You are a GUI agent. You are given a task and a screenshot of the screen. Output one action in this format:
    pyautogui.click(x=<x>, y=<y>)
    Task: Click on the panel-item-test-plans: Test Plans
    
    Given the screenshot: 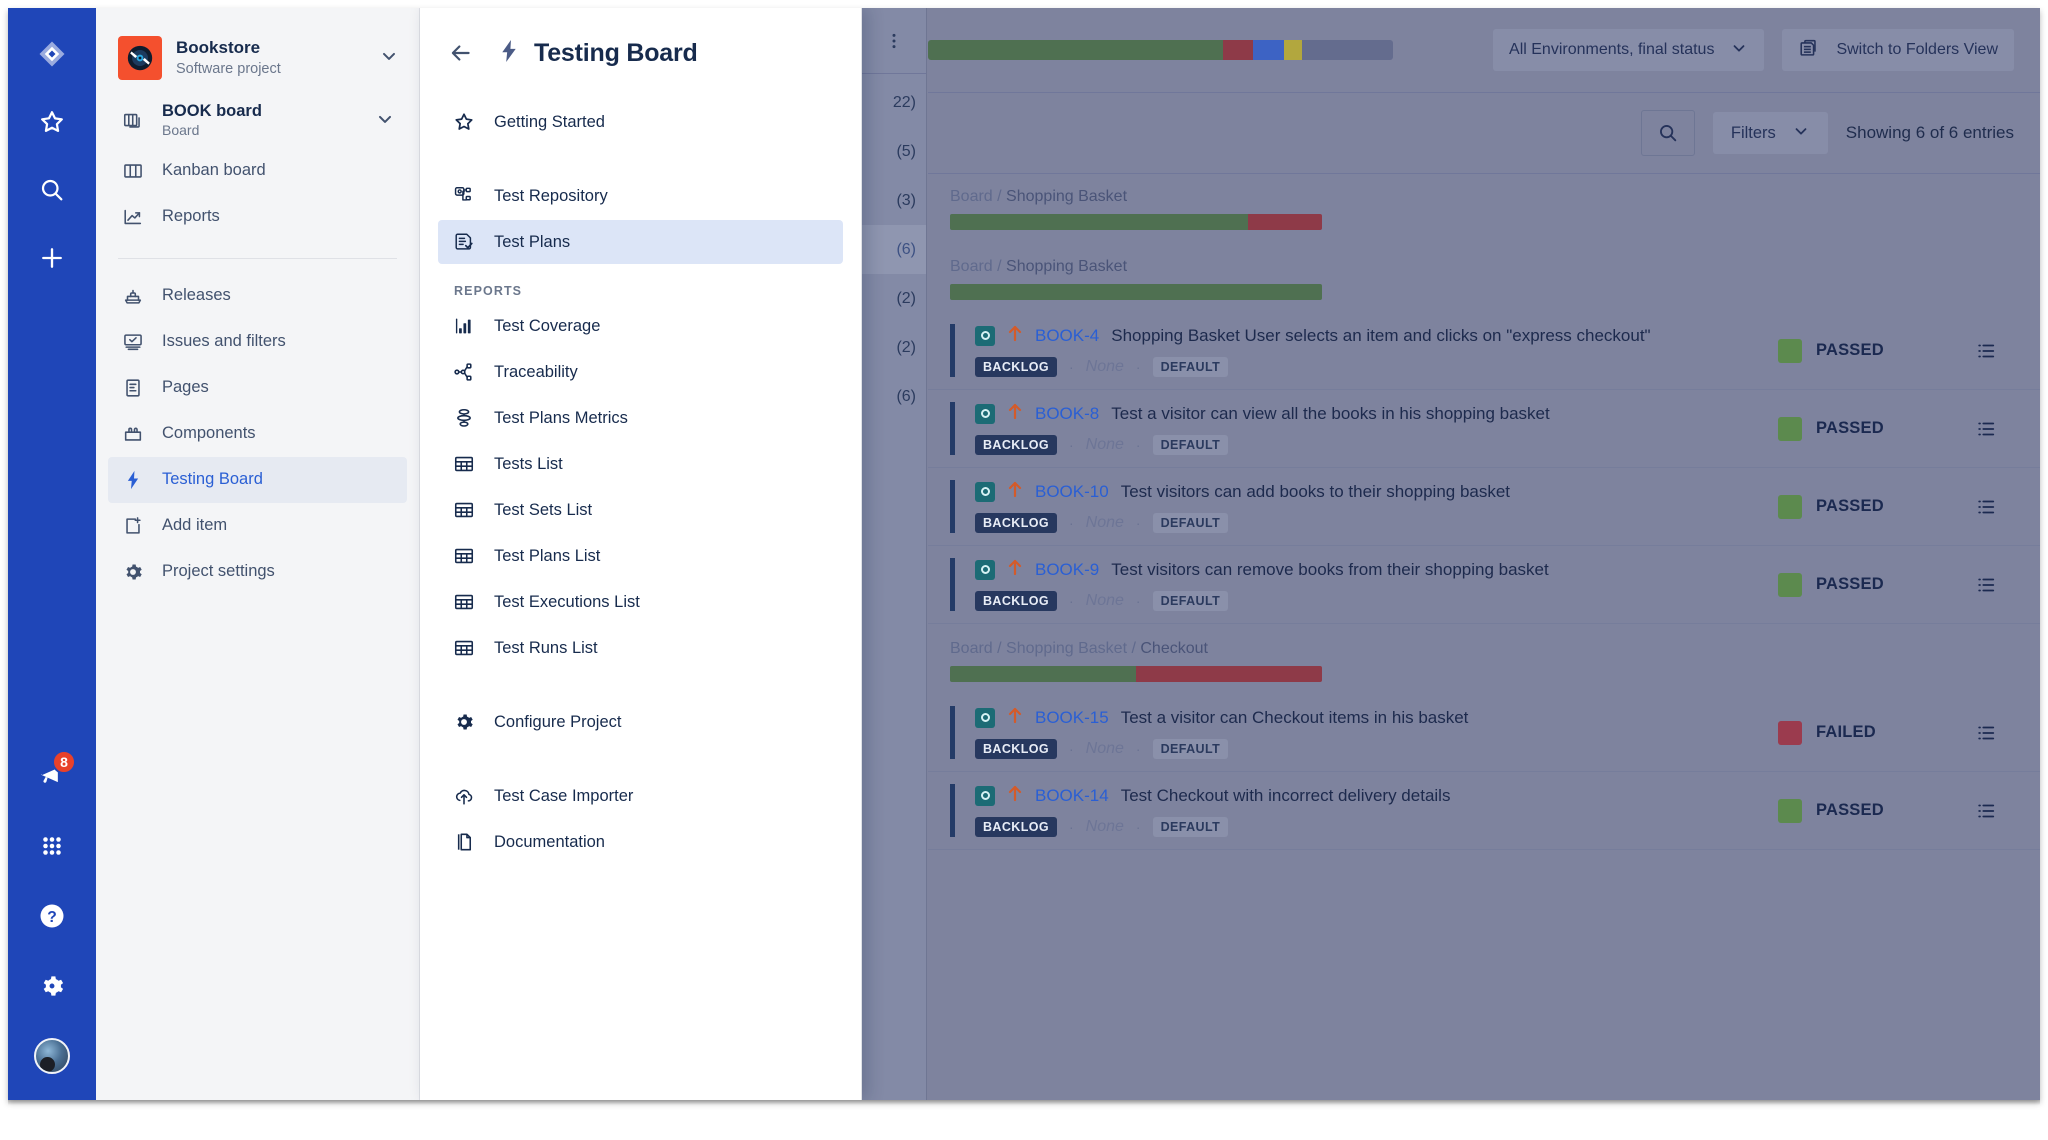 What is the action you would take?
    pyautogui.click(x=640, y=242)
    